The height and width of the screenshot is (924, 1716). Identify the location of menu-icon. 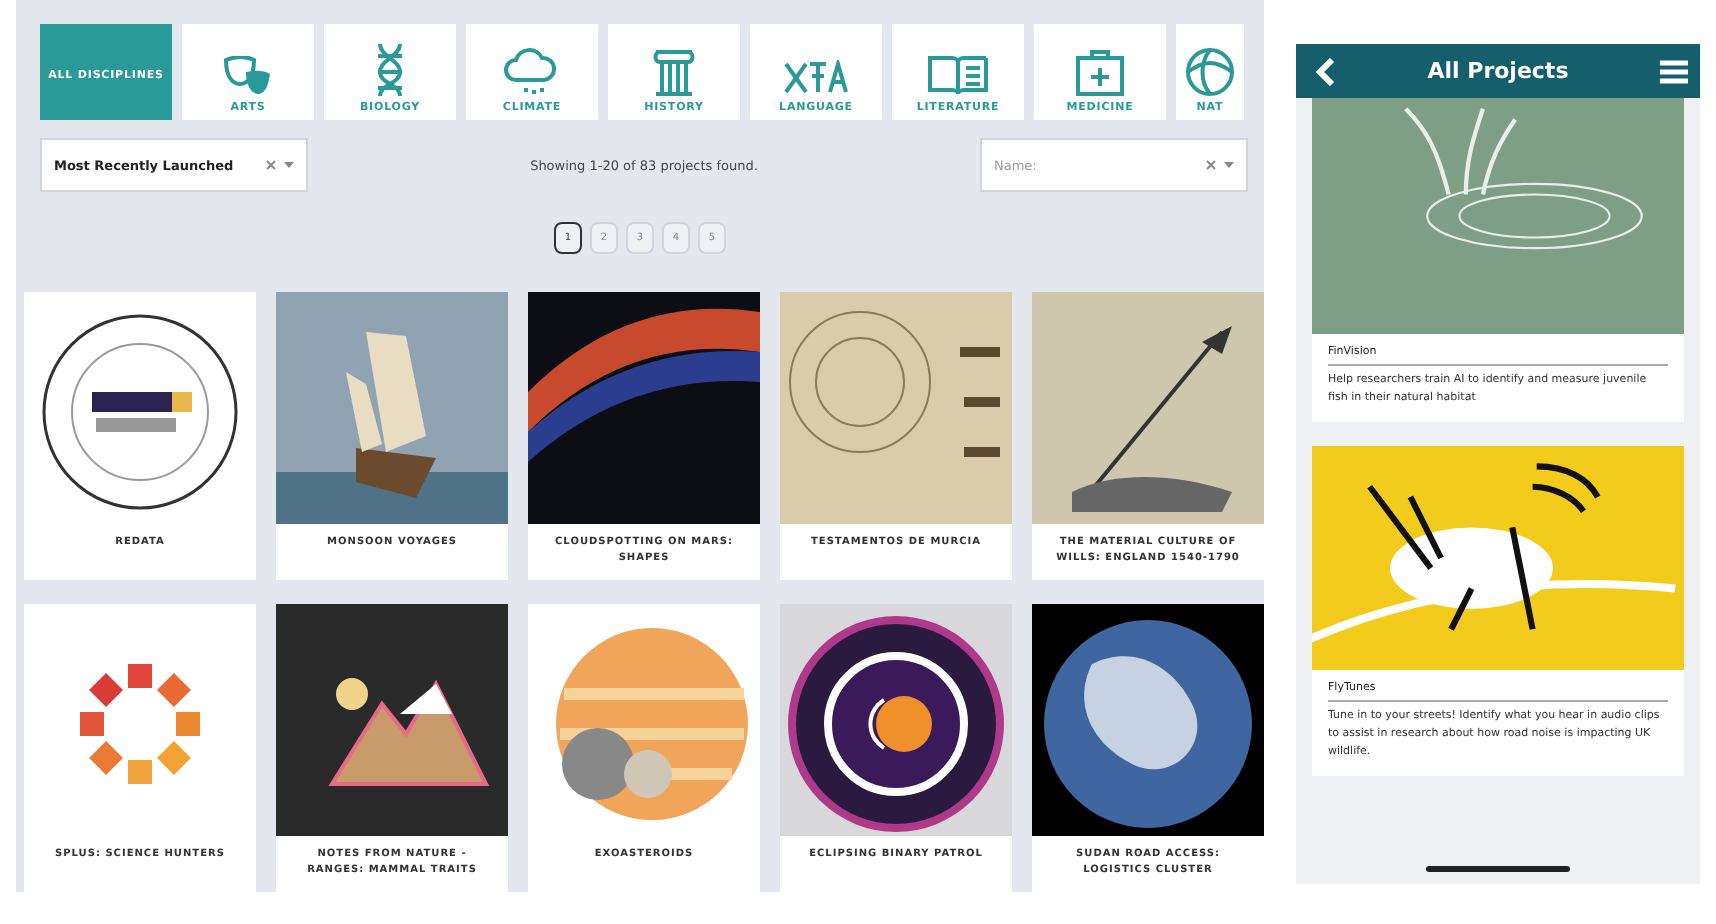
(1674, 71).